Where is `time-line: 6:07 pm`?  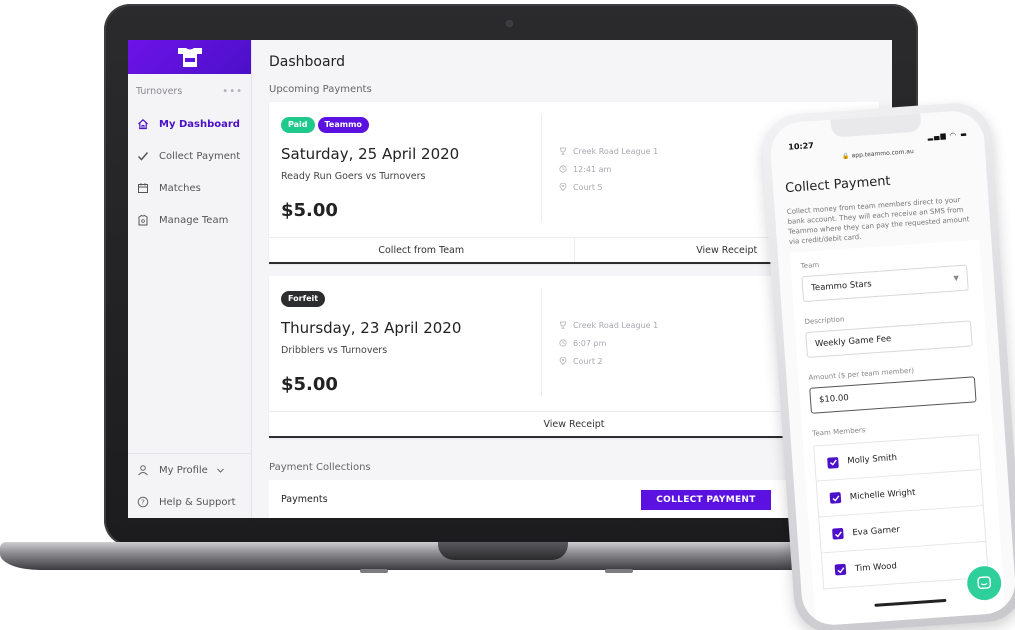 time-line: 6:07 pm is located at coordinates (608, 343).